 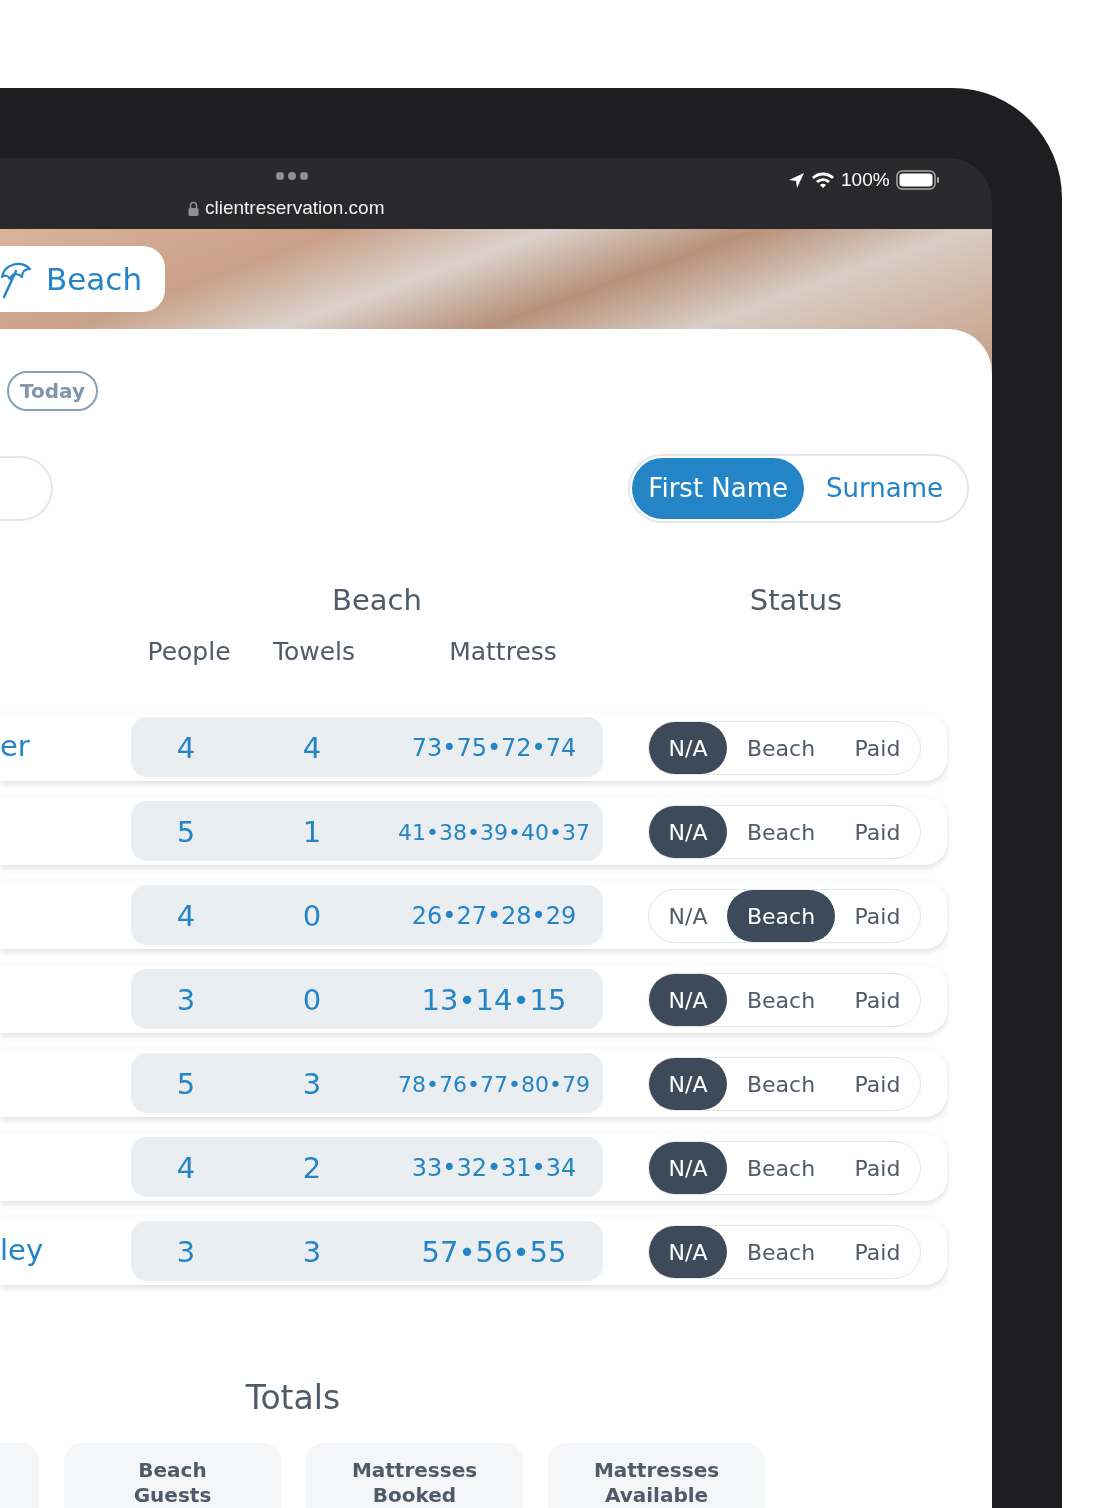 I want to click on page-title: Beach, so click(x=94, y=279).